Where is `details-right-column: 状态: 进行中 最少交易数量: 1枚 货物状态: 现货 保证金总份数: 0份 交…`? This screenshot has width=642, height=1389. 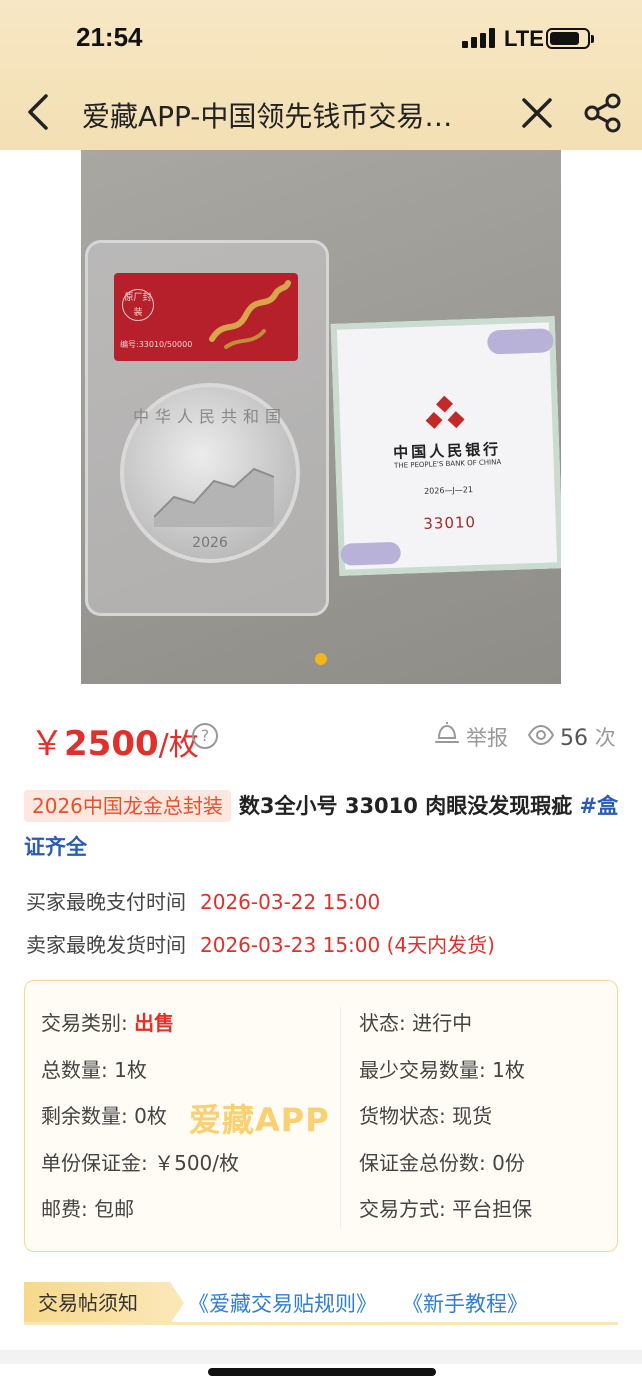 details-right-column: 状态: 进行中 最少交易数量: 1枚 货物状态: 现货 保证金总份数: 0份 交… is located at coordinates (445, 1123).